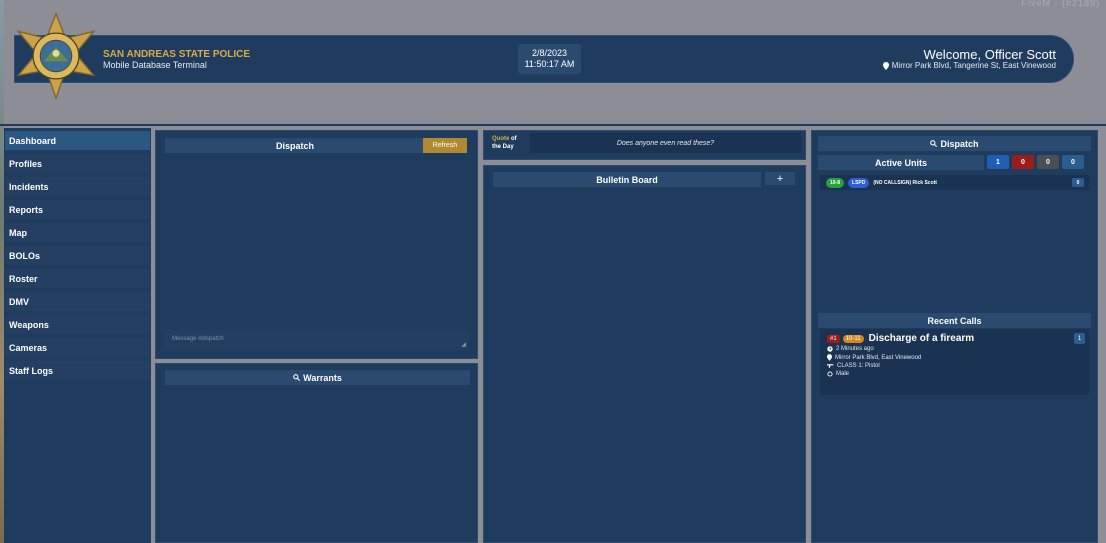 The image size is (1106, 543). Describe the element at coordinates (77, 278) in the screenshot. I see `sidebar-item-roster: Roster` at that location.